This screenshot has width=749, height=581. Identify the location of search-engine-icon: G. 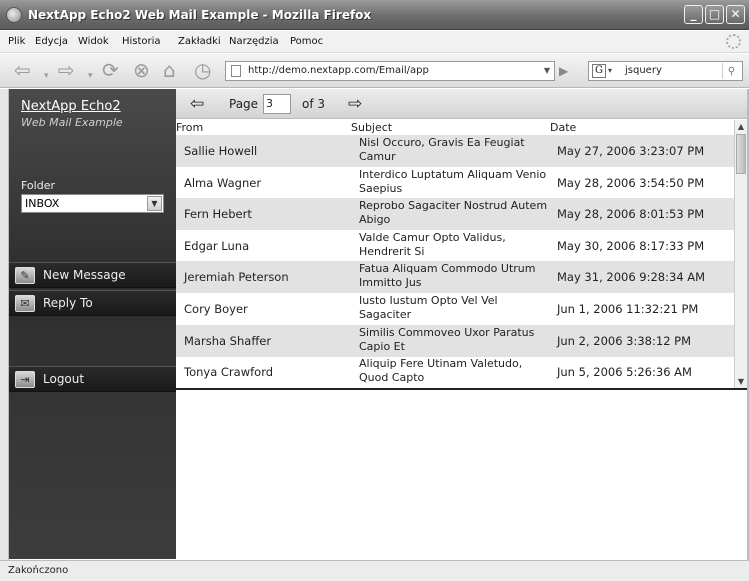
(599, 71).